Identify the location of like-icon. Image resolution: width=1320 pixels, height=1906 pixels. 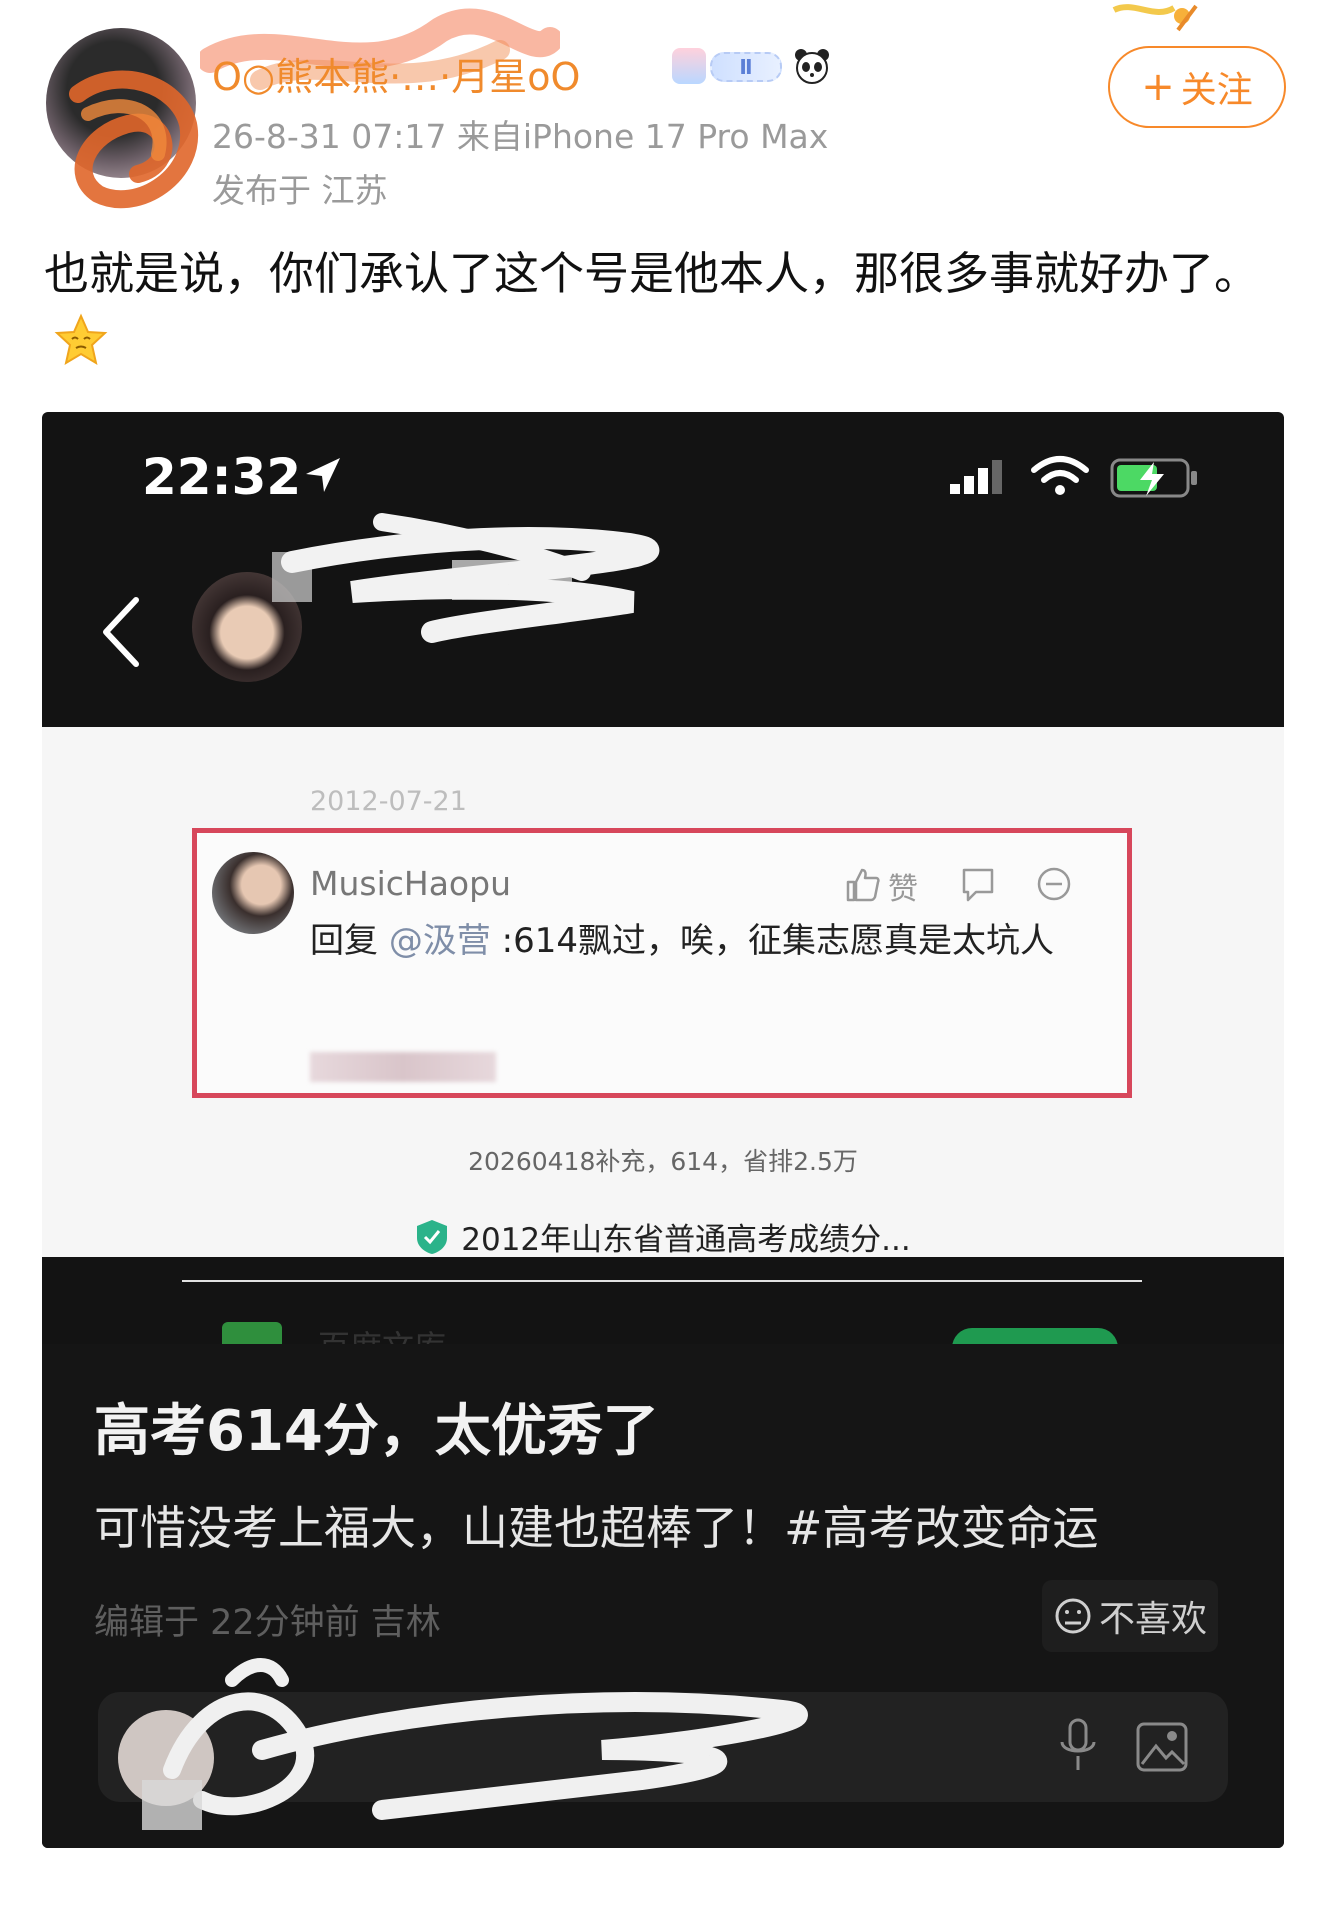
(862, 884).